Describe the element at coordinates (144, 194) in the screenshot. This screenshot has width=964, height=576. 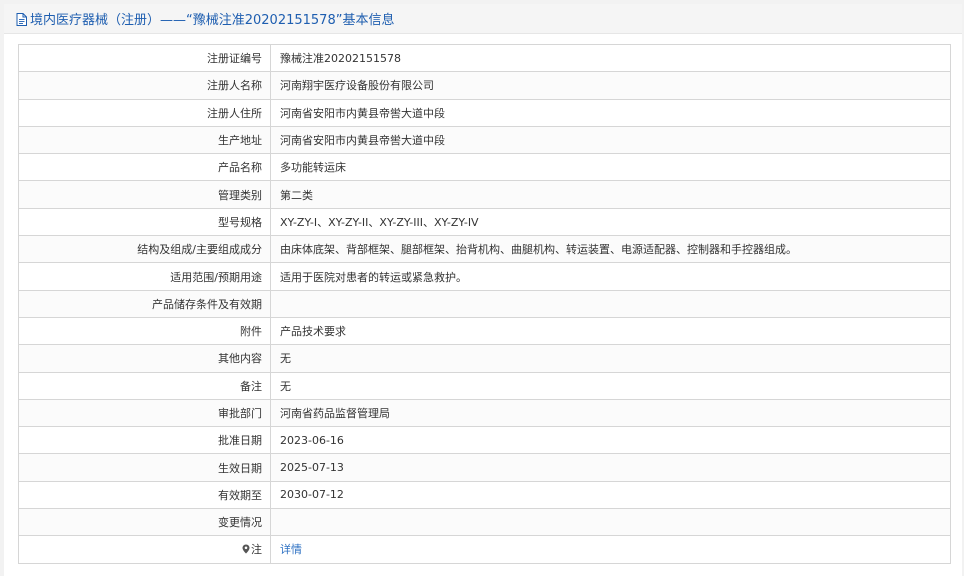
I see `field-label: 管理类别` at that location.